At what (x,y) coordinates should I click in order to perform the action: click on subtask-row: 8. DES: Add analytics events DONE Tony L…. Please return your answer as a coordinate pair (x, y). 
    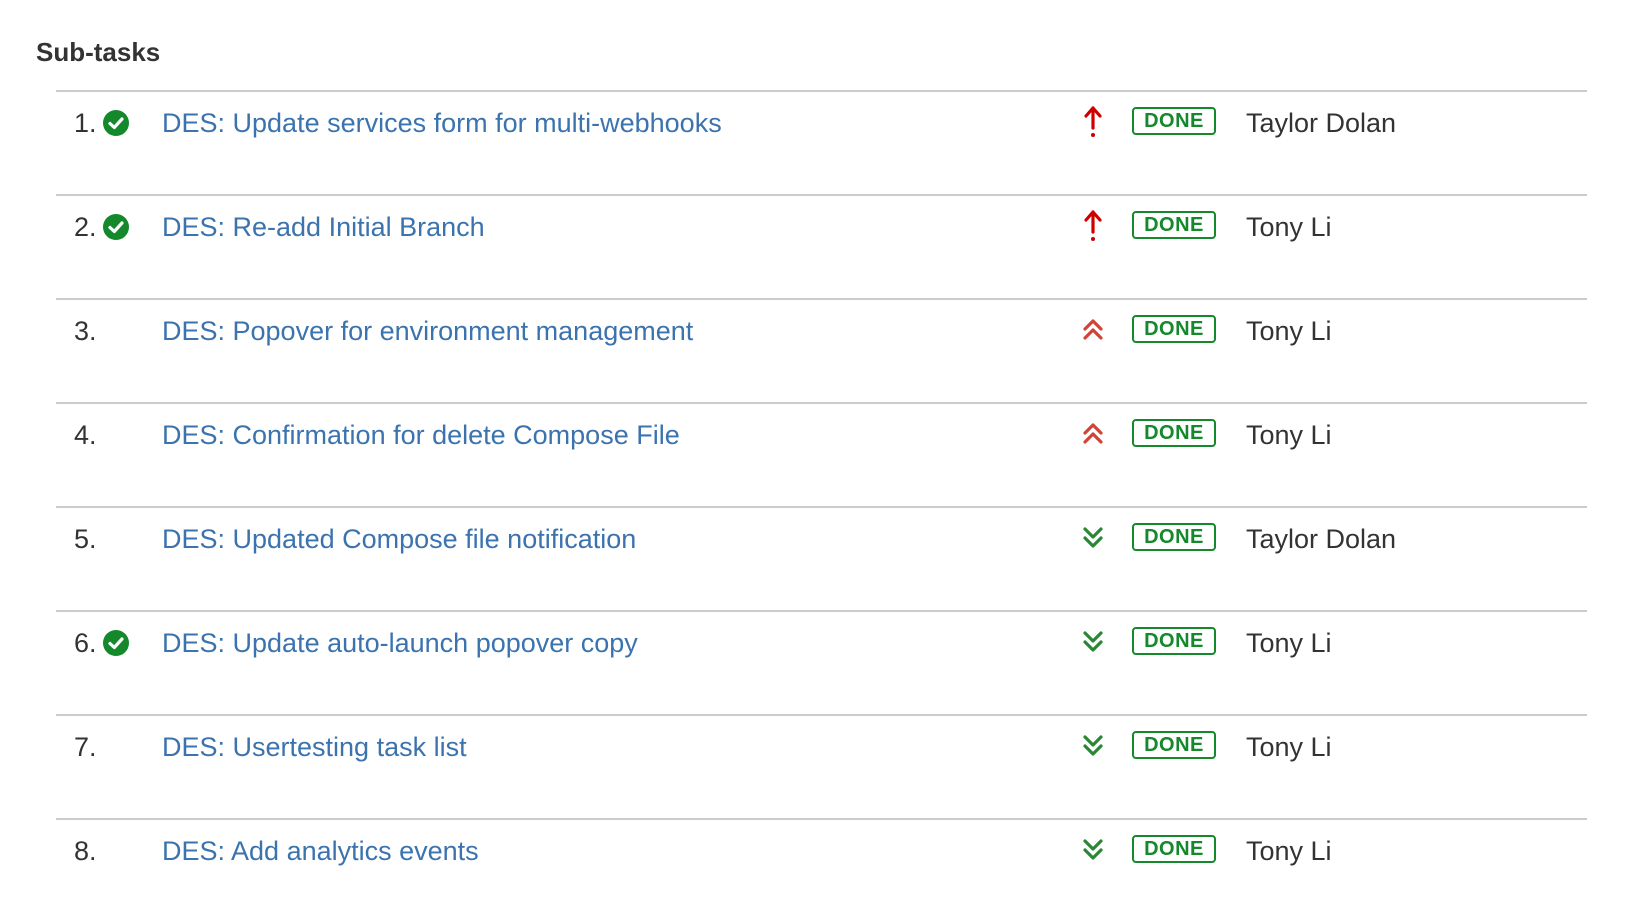
    Looking at the image, I should click on (821, 871).